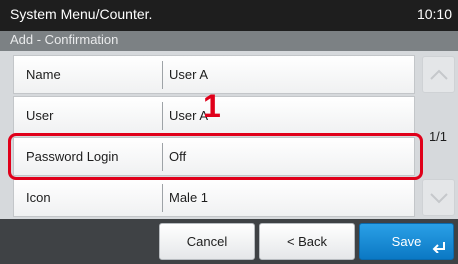 Image resolution: width=458 pixels, height=264 pixels. I want to click on subheader-bar: Add - Confirmation, so click(229, 41).